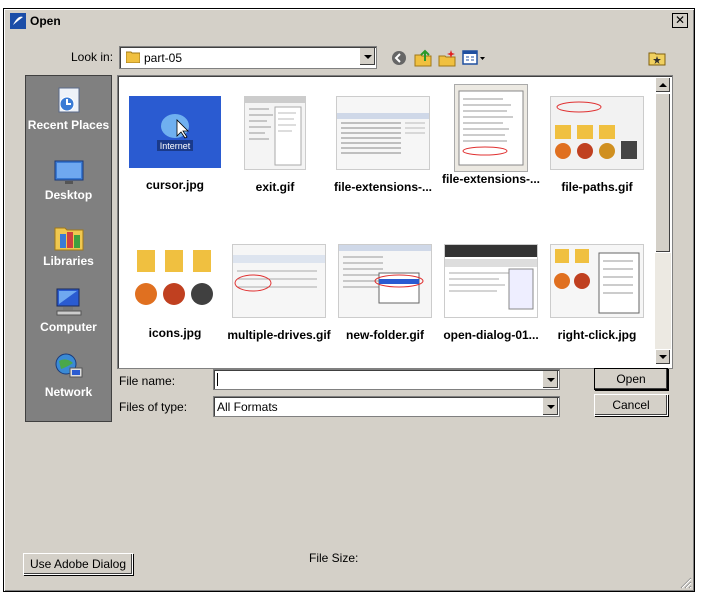 The height and width of the screenshot is (601, 702). What do you see at coordinates (663, 173) in the screenshot?
I see `scroll-thumb` at bounding box center [663, 173].